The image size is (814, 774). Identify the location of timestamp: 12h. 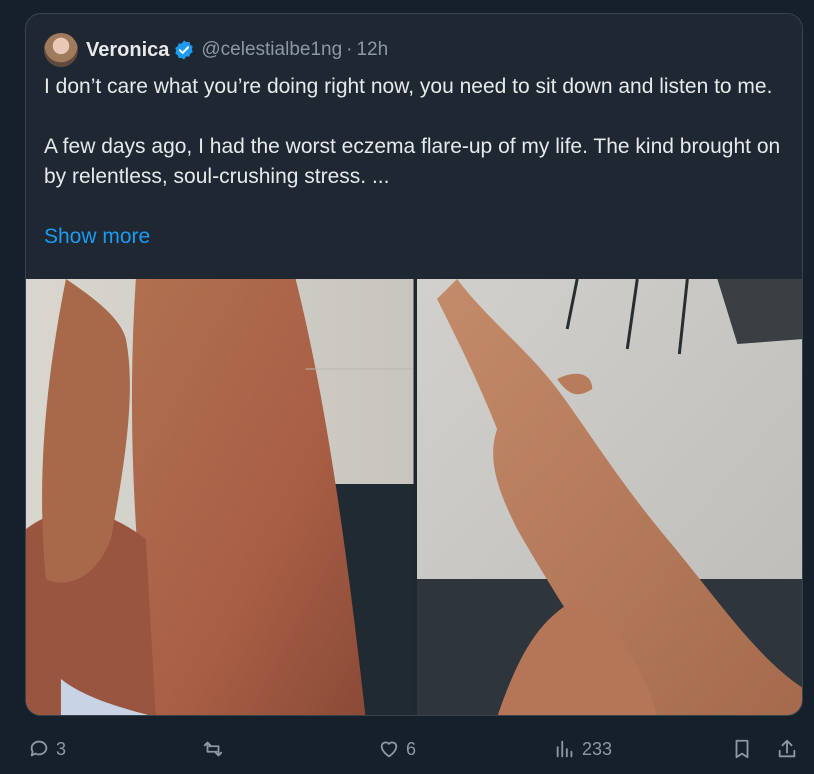
(372, 50).